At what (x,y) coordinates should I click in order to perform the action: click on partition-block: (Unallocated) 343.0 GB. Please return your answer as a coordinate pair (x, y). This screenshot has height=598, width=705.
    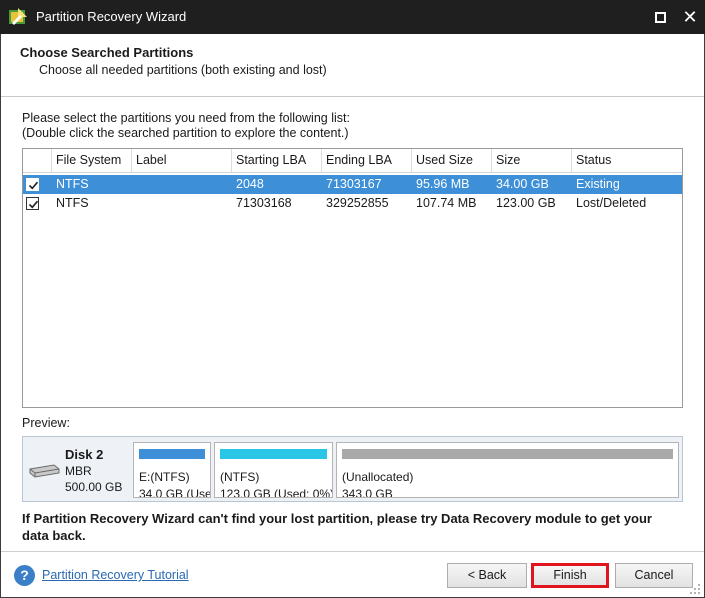
    Looking at the image, I should click on (507, 470).